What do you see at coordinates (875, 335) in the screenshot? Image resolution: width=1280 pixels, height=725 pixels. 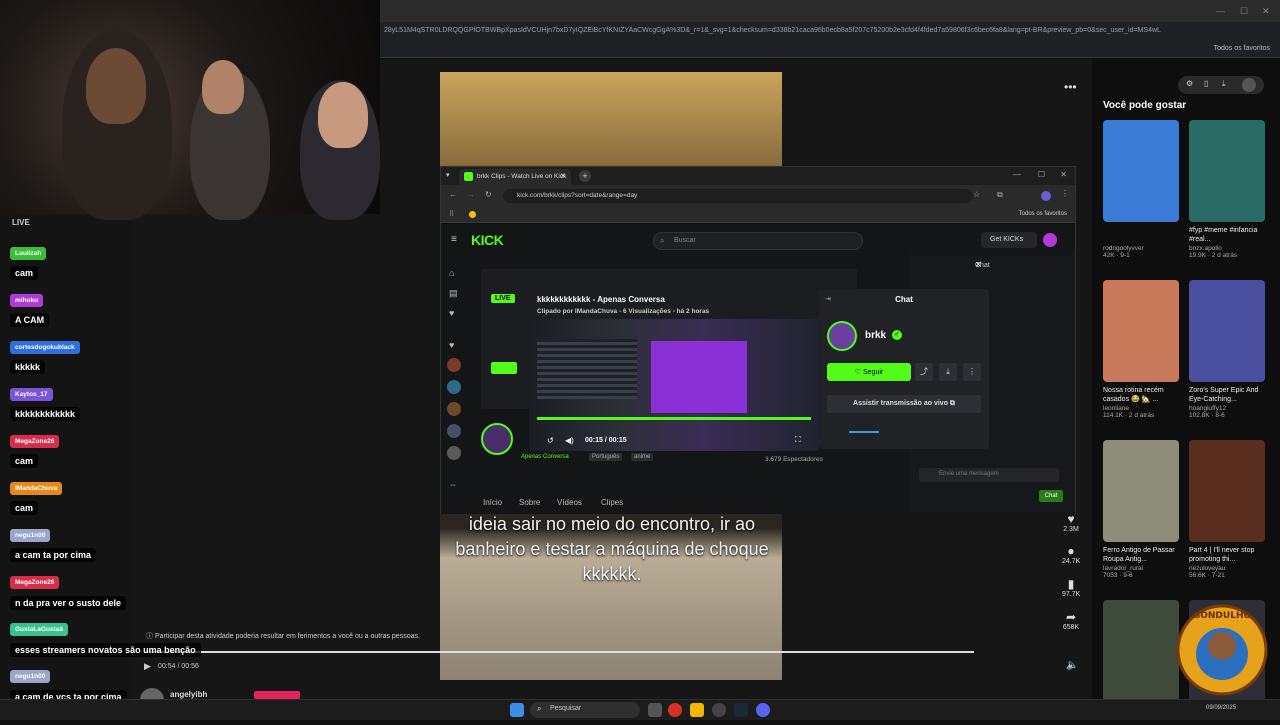 I see `channel-panel-name: brkk` at bounding box center [875, 335].